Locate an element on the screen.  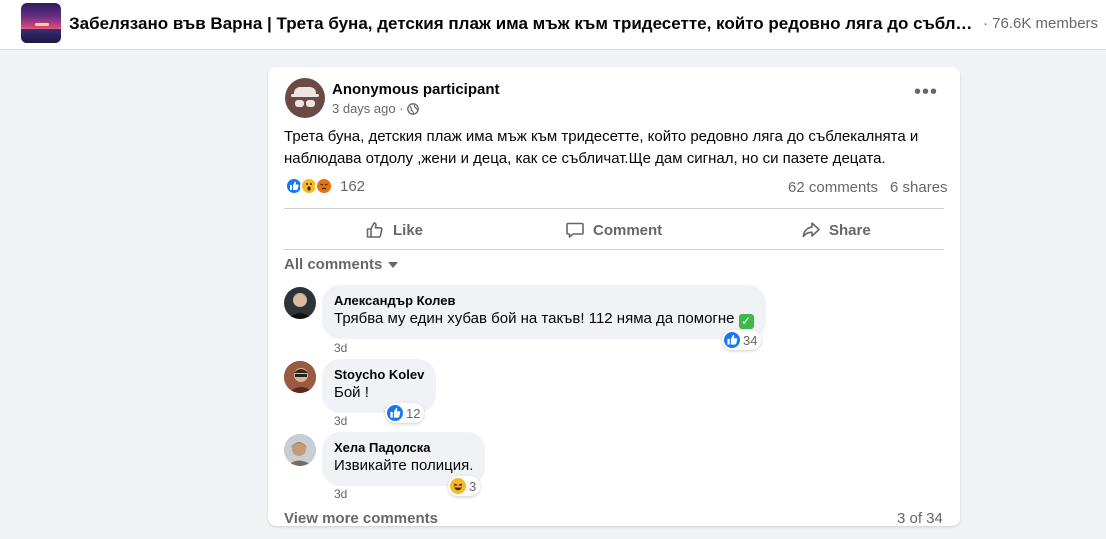
thumbs-up-icon is located at coordinates (374, 230).